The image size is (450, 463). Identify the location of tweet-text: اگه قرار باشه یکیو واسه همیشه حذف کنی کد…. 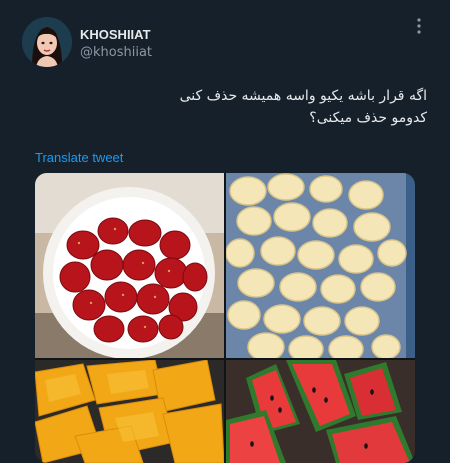
(237, 107).